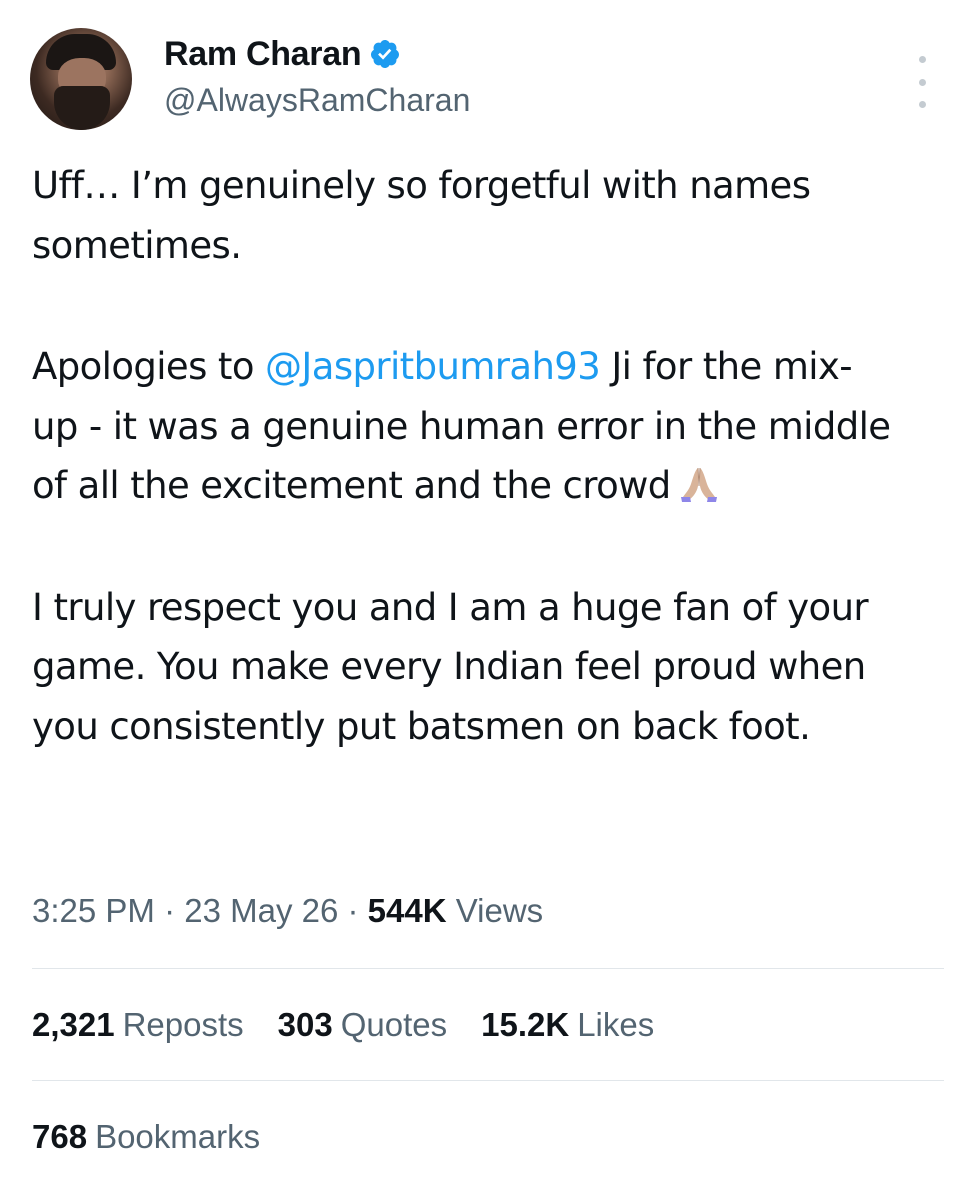 The width and height of the screenshot is (958, 1200). Describe the element at coordinates (178, 1136) in the screenshot. I see `bookmarks-label: Bookmarks` at that location.